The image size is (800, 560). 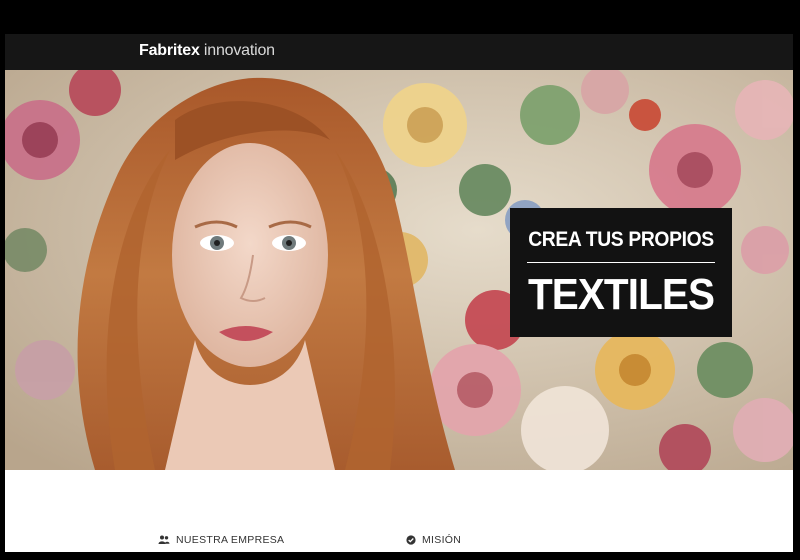 What do you see at coordinates (237, 50) in the screenshot?
I see `brand-name-light: innovation` at bounding box center [237, 50].